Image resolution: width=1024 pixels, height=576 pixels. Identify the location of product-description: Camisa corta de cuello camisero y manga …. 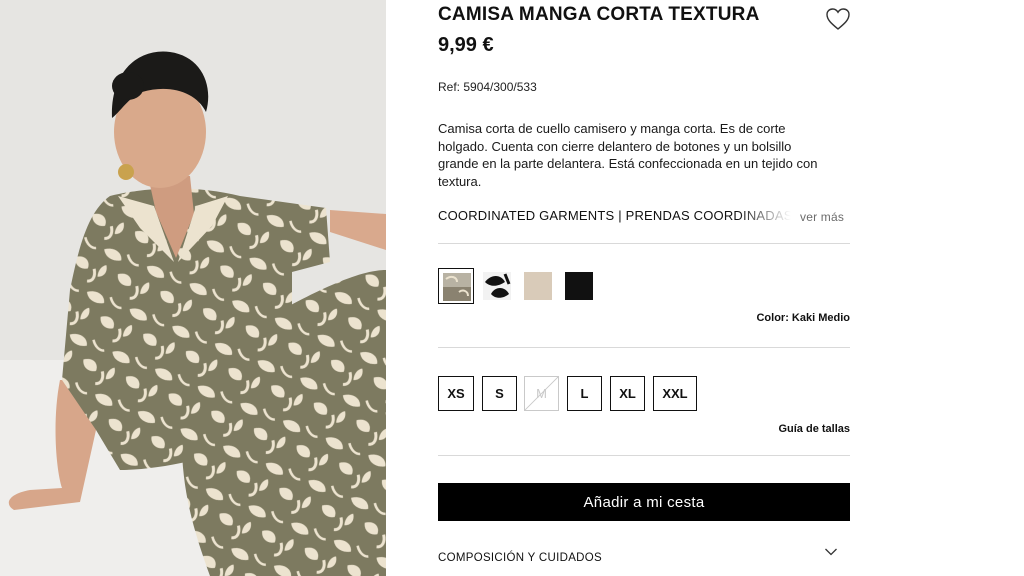
(628, 155).